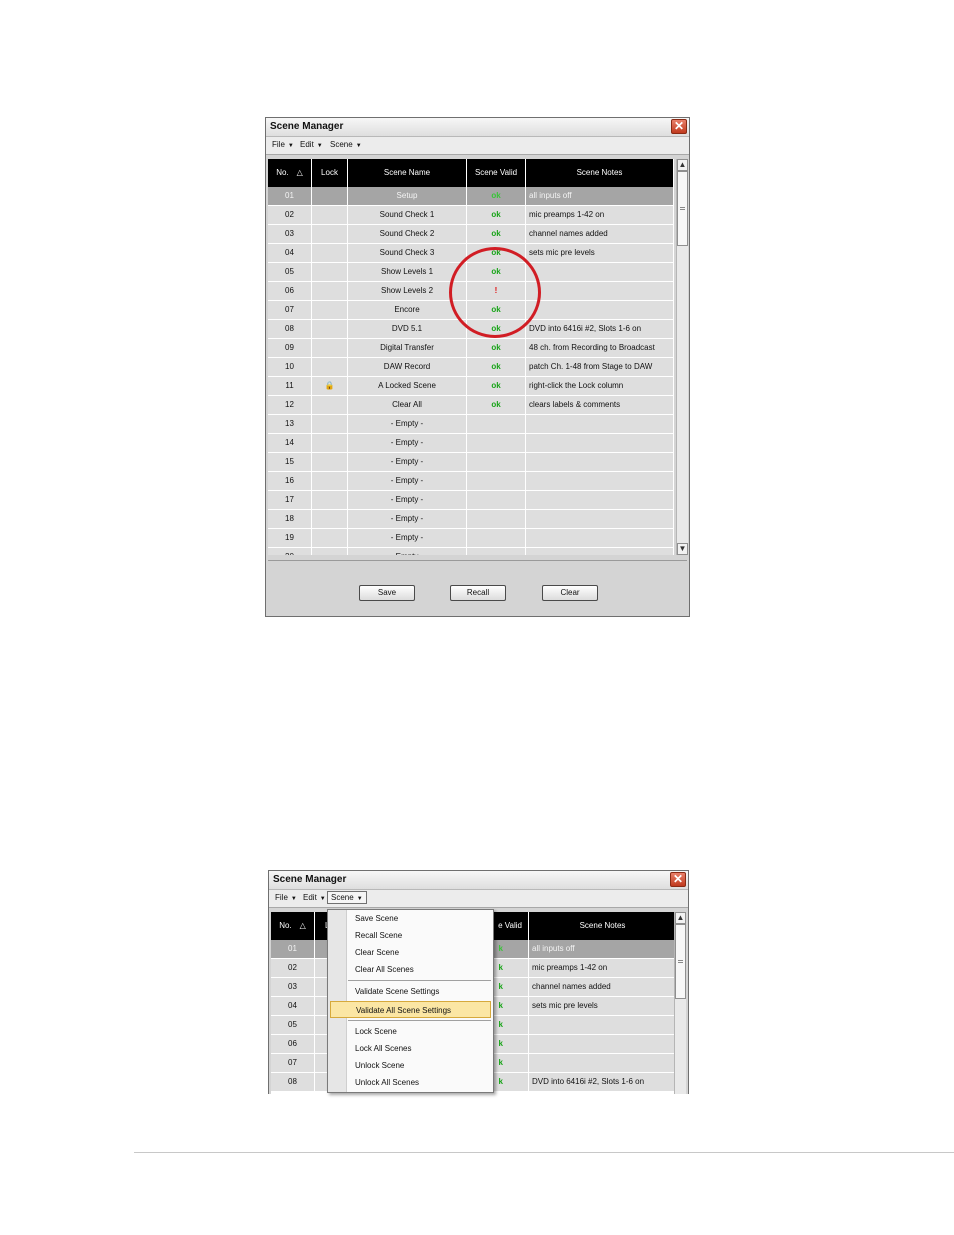  Describe the element at coordinates (293, 949) in the screenshot. I see `cell-number: 01` at that location.